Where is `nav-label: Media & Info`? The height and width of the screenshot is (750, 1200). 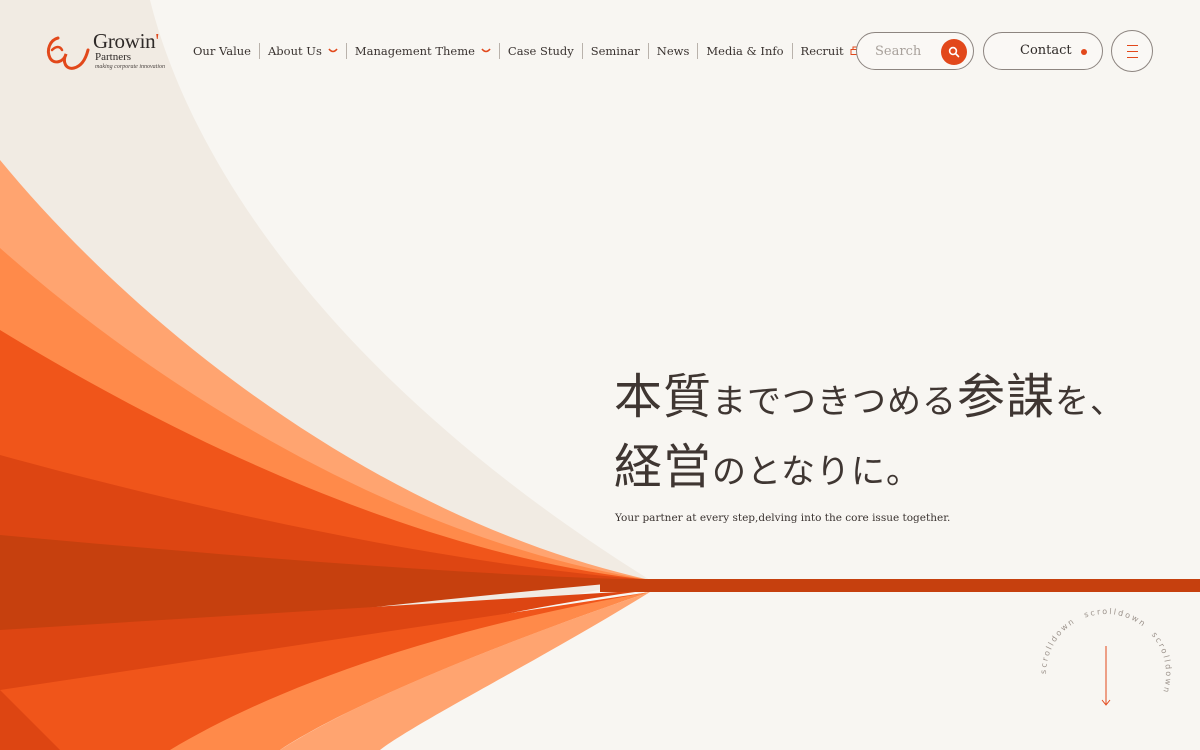
nav-label: Media & Info is located at coordinates (745, 51).